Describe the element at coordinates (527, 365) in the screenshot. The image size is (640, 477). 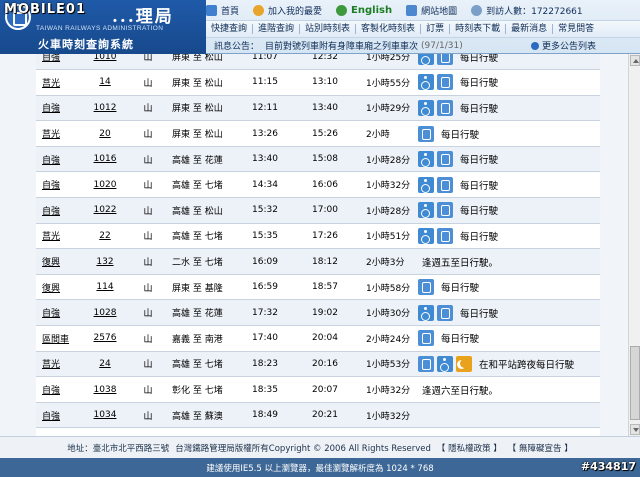
I see `service-note-text: 在和平站跨夜每日行駛` at that location.